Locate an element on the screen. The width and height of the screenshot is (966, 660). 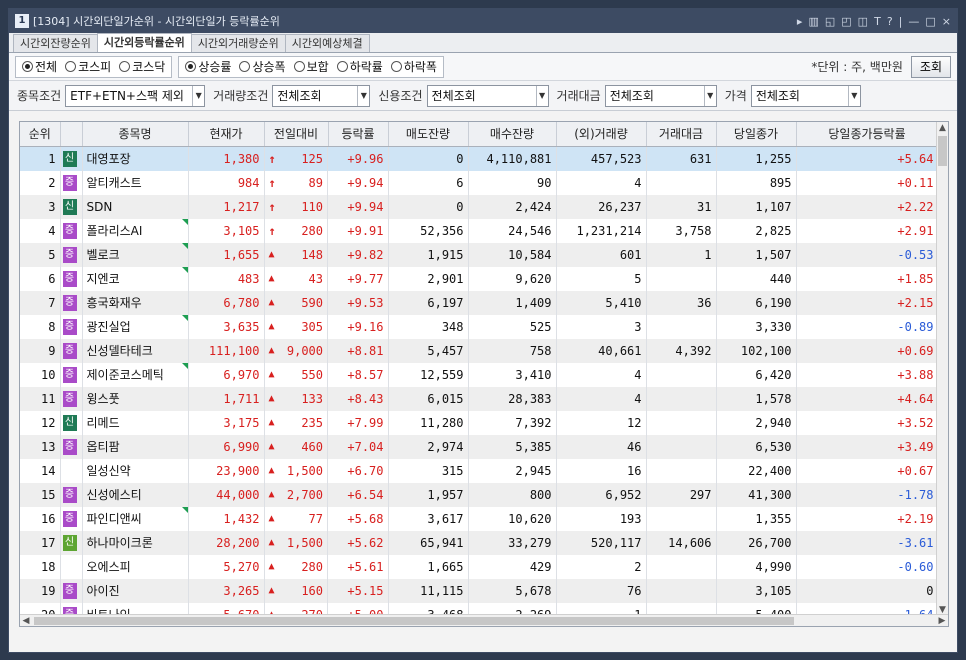
sort-radio-2: 상승폭 is located at coordinates (262, 66).